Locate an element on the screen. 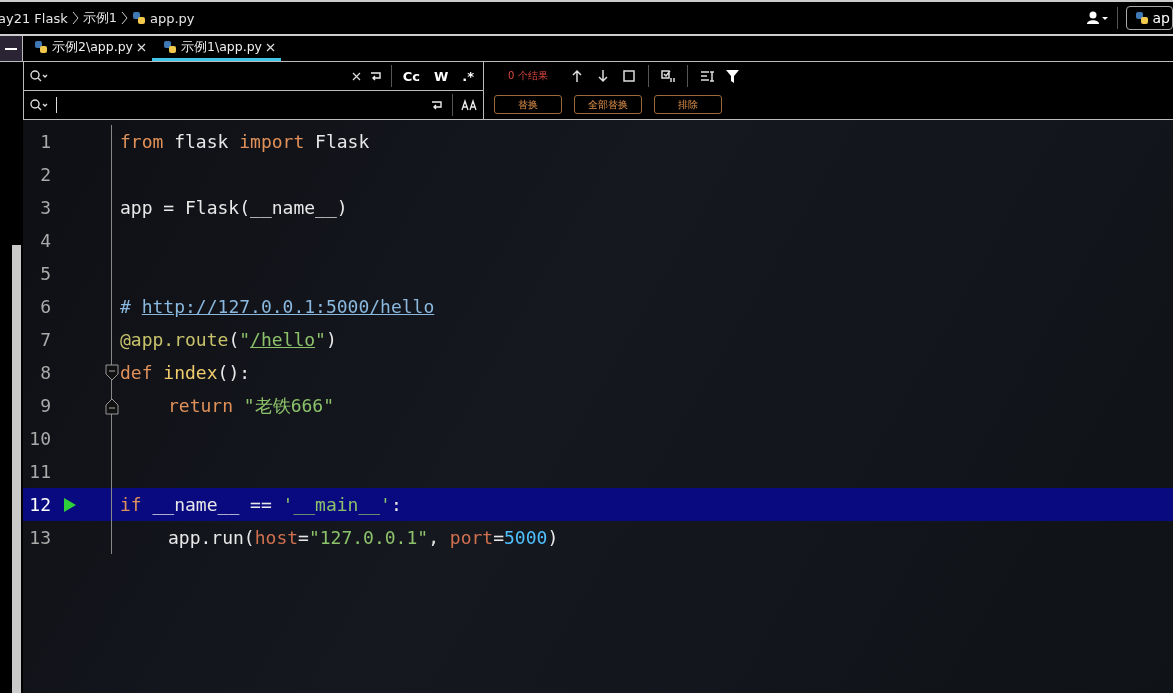  result-count: 0 个结果 is located at coordinates (528, 76).